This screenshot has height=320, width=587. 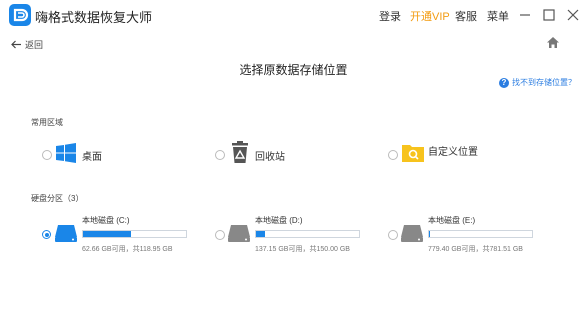 What do you see at coordinates (430, 16) in the screenshot?
I see `vip-link: 开通VIP` at bounding box center [430, 16].